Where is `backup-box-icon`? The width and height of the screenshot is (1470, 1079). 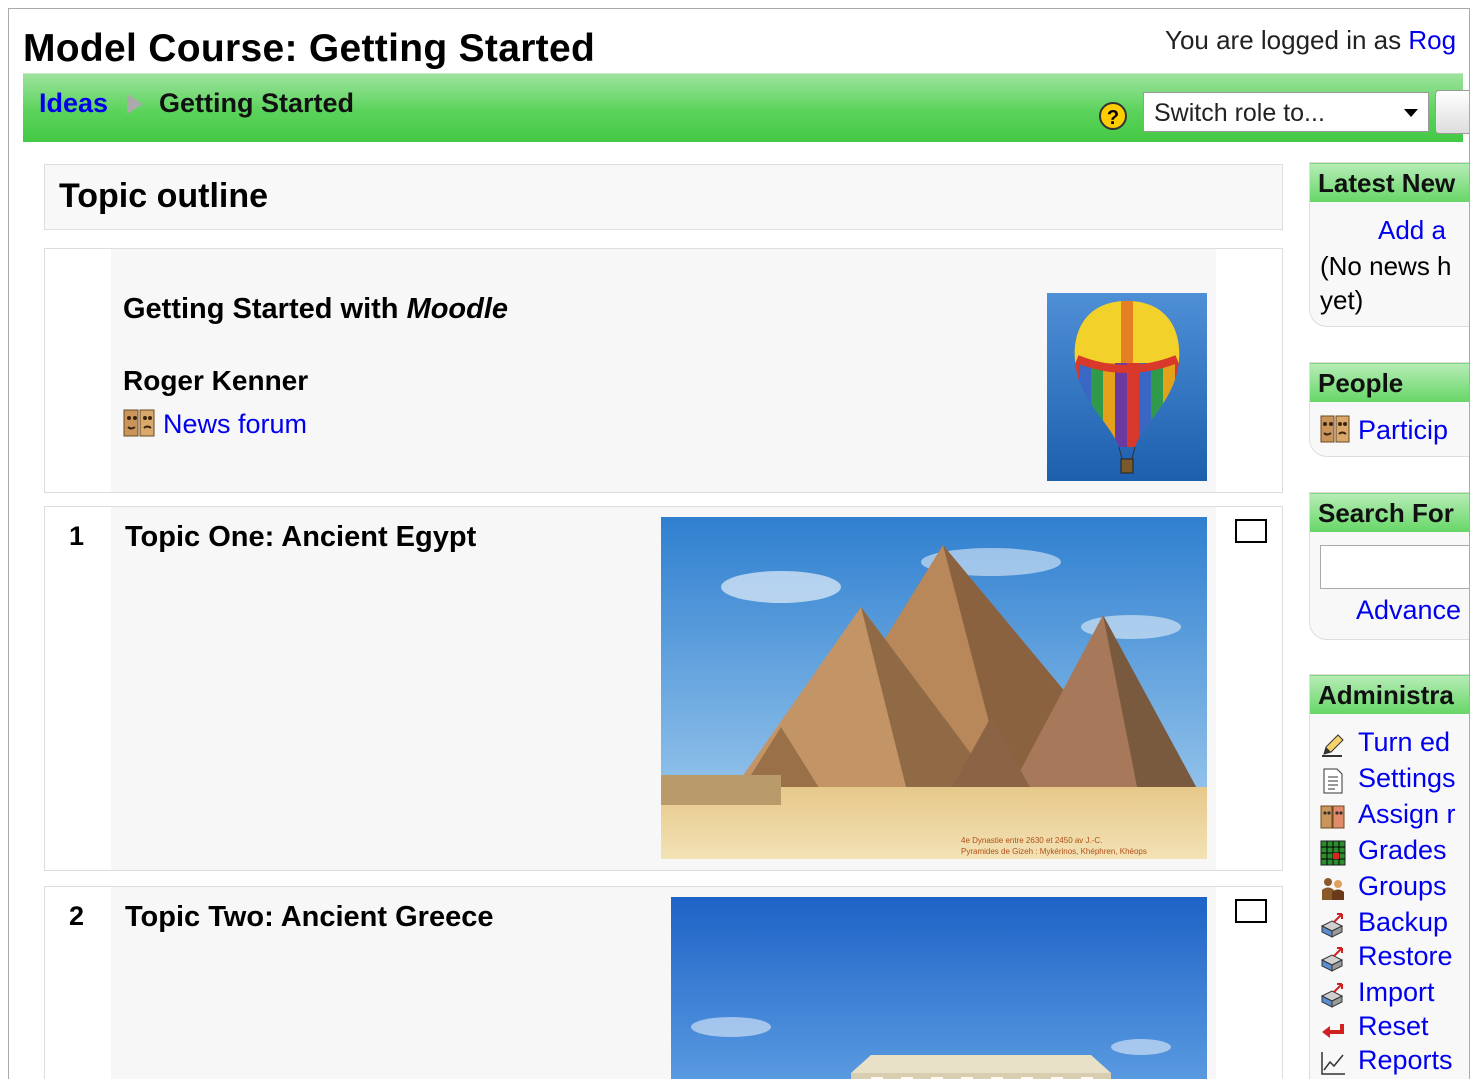
backup-box-icon is located at coordinates (1333, 925).